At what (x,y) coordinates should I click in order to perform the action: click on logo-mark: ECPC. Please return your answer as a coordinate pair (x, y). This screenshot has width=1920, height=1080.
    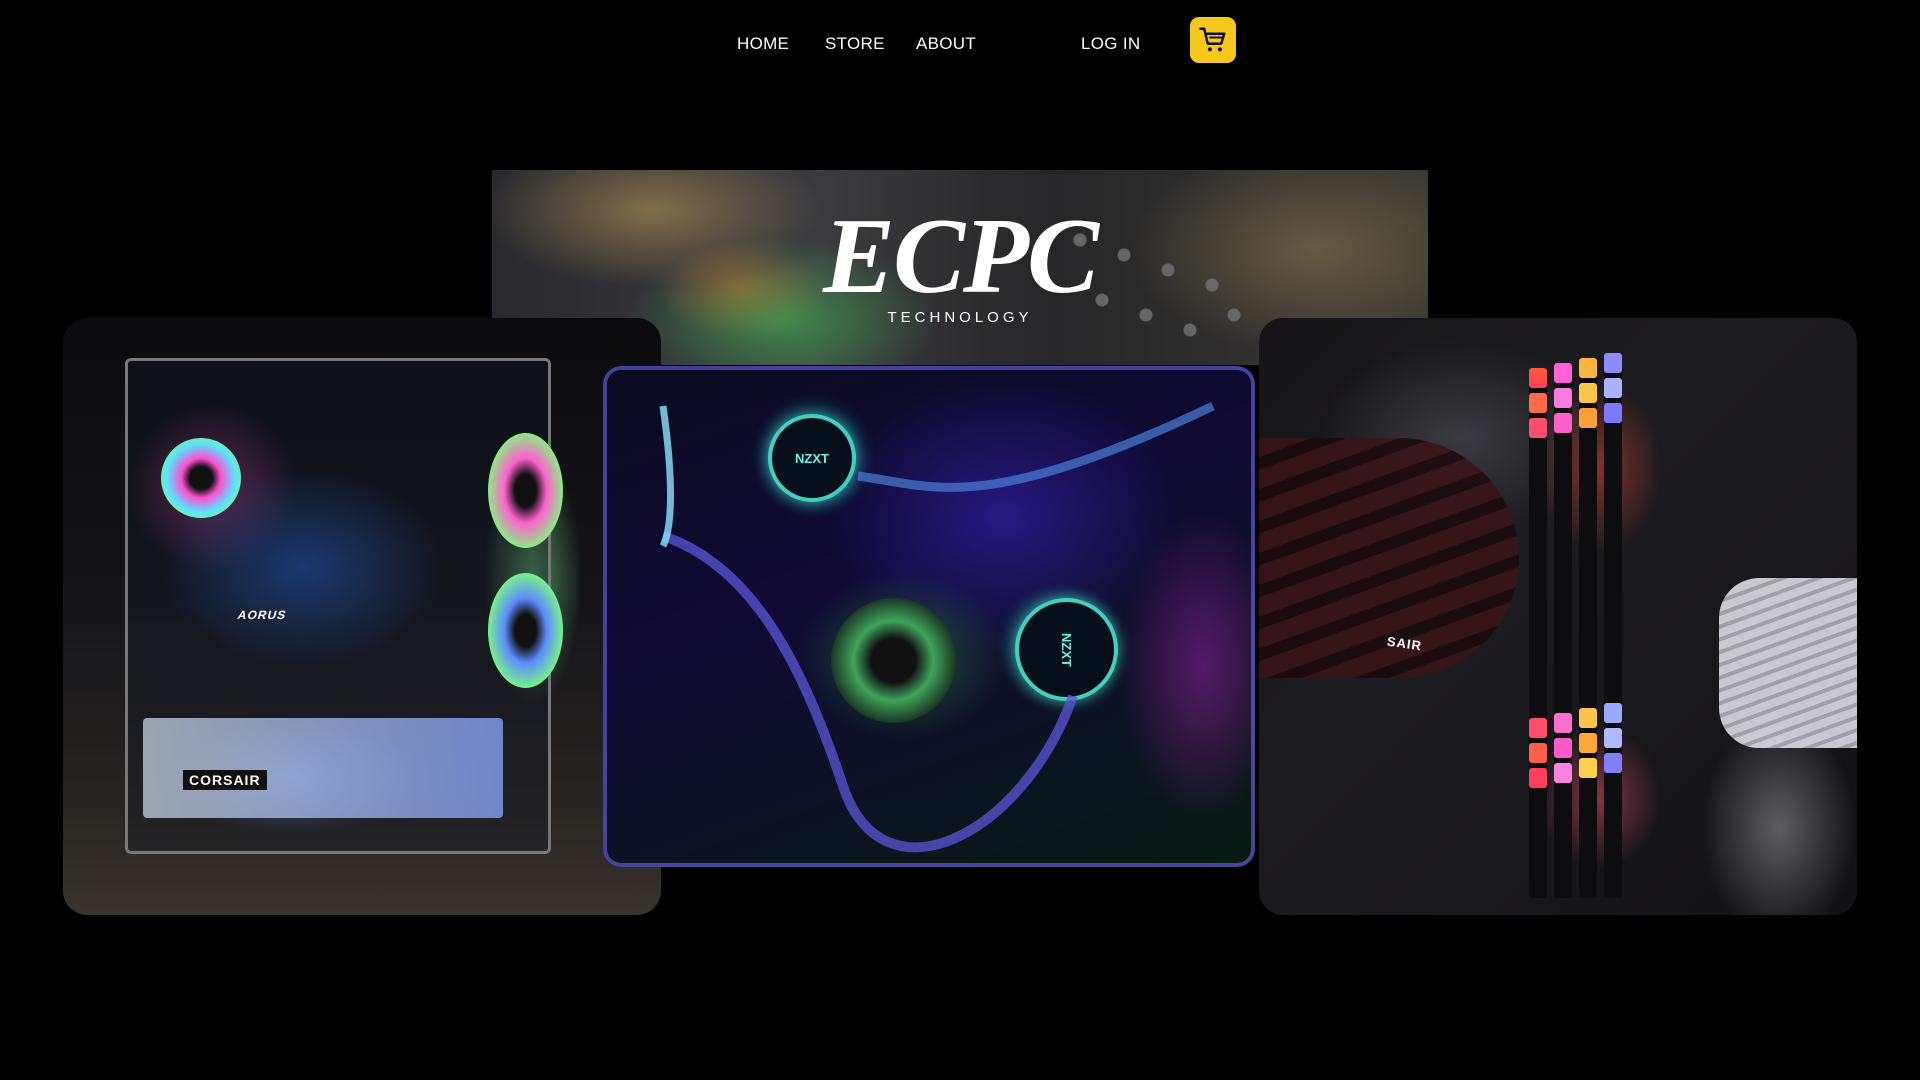
    Looking at the image, I should click on (962, 256).